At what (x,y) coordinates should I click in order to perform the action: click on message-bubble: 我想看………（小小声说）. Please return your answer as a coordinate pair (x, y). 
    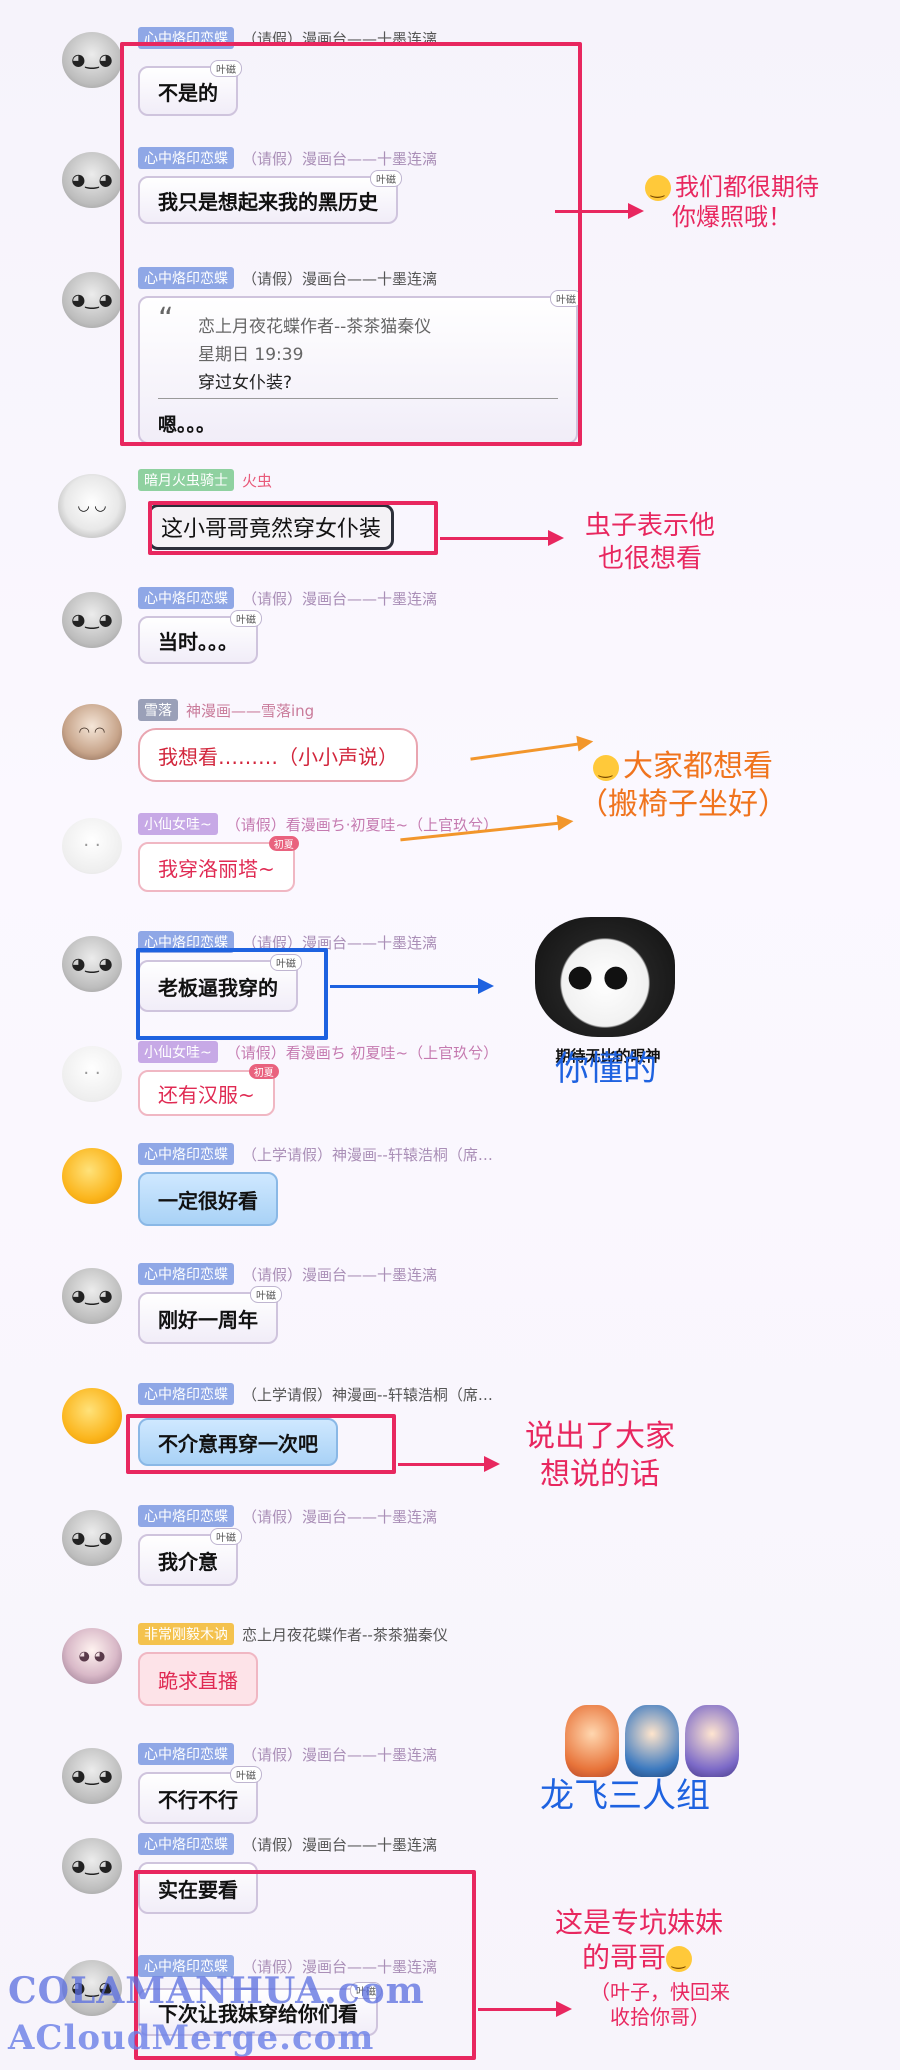
    Looking at the image, I should click on (278, 755).